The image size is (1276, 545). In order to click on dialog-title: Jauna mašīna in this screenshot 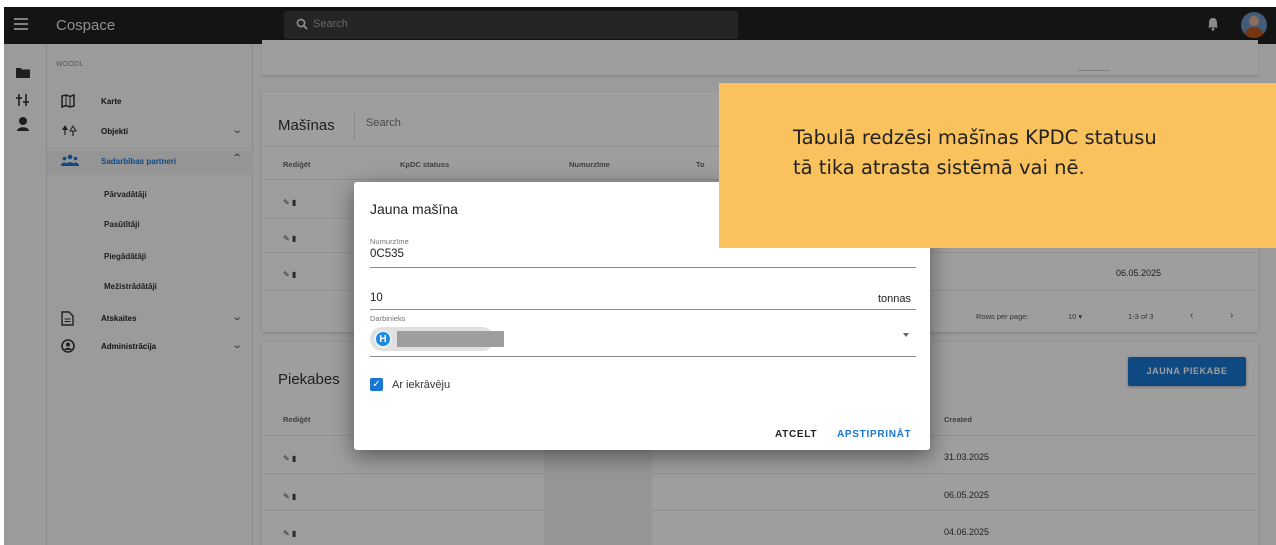, I will do `click(414, 209)`.